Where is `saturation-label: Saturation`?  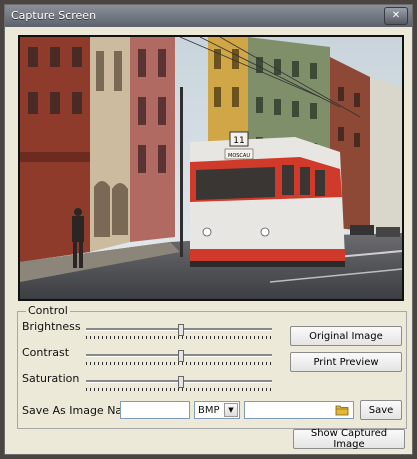
saturation-label: Saturation is located at coordinates (51, 378).